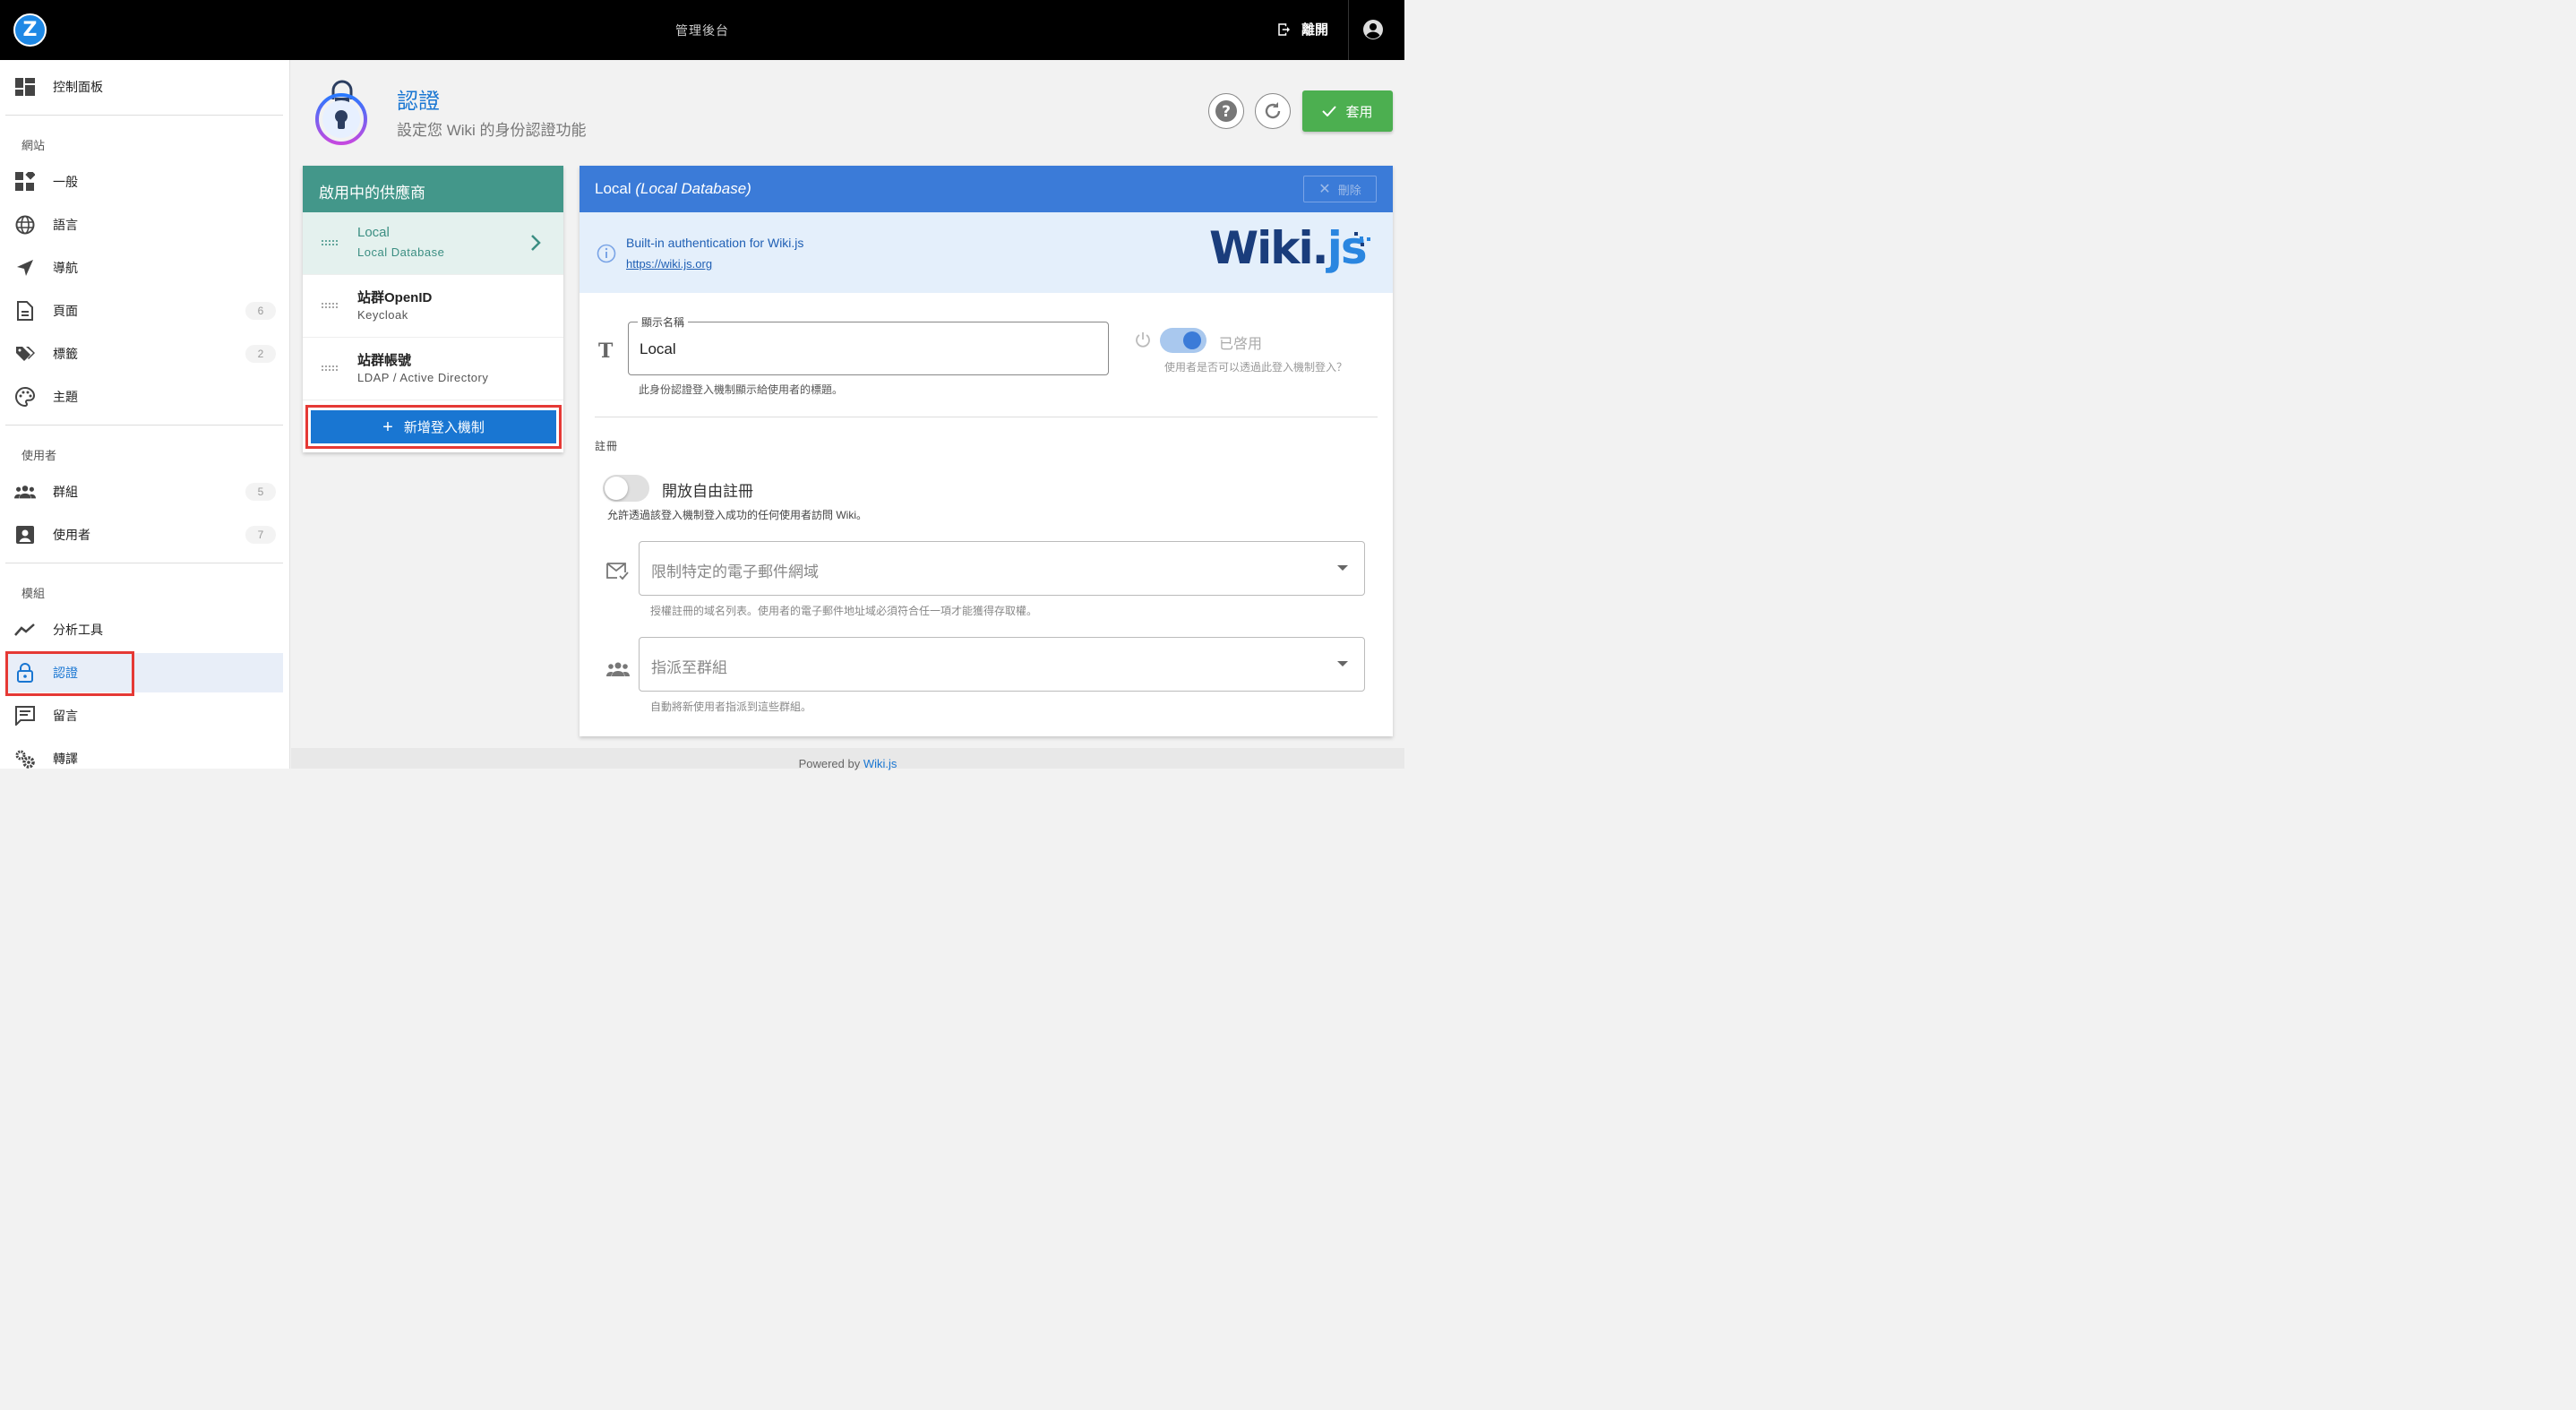  What do you see at coordinates (65, 716) in the screenshot?
I see `sidebar-item-label: 留言` at bounding box center [65, 716].